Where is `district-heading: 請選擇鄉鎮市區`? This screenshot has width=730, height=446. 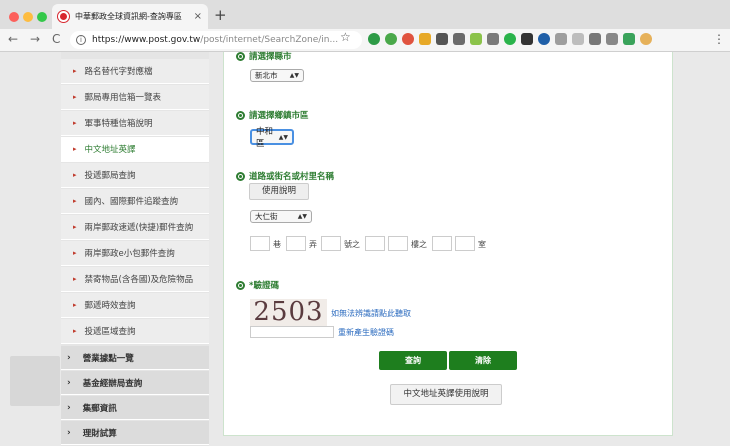 district-heading: 請選擇鄉鎮市區 is located at coordinates (272, 115).